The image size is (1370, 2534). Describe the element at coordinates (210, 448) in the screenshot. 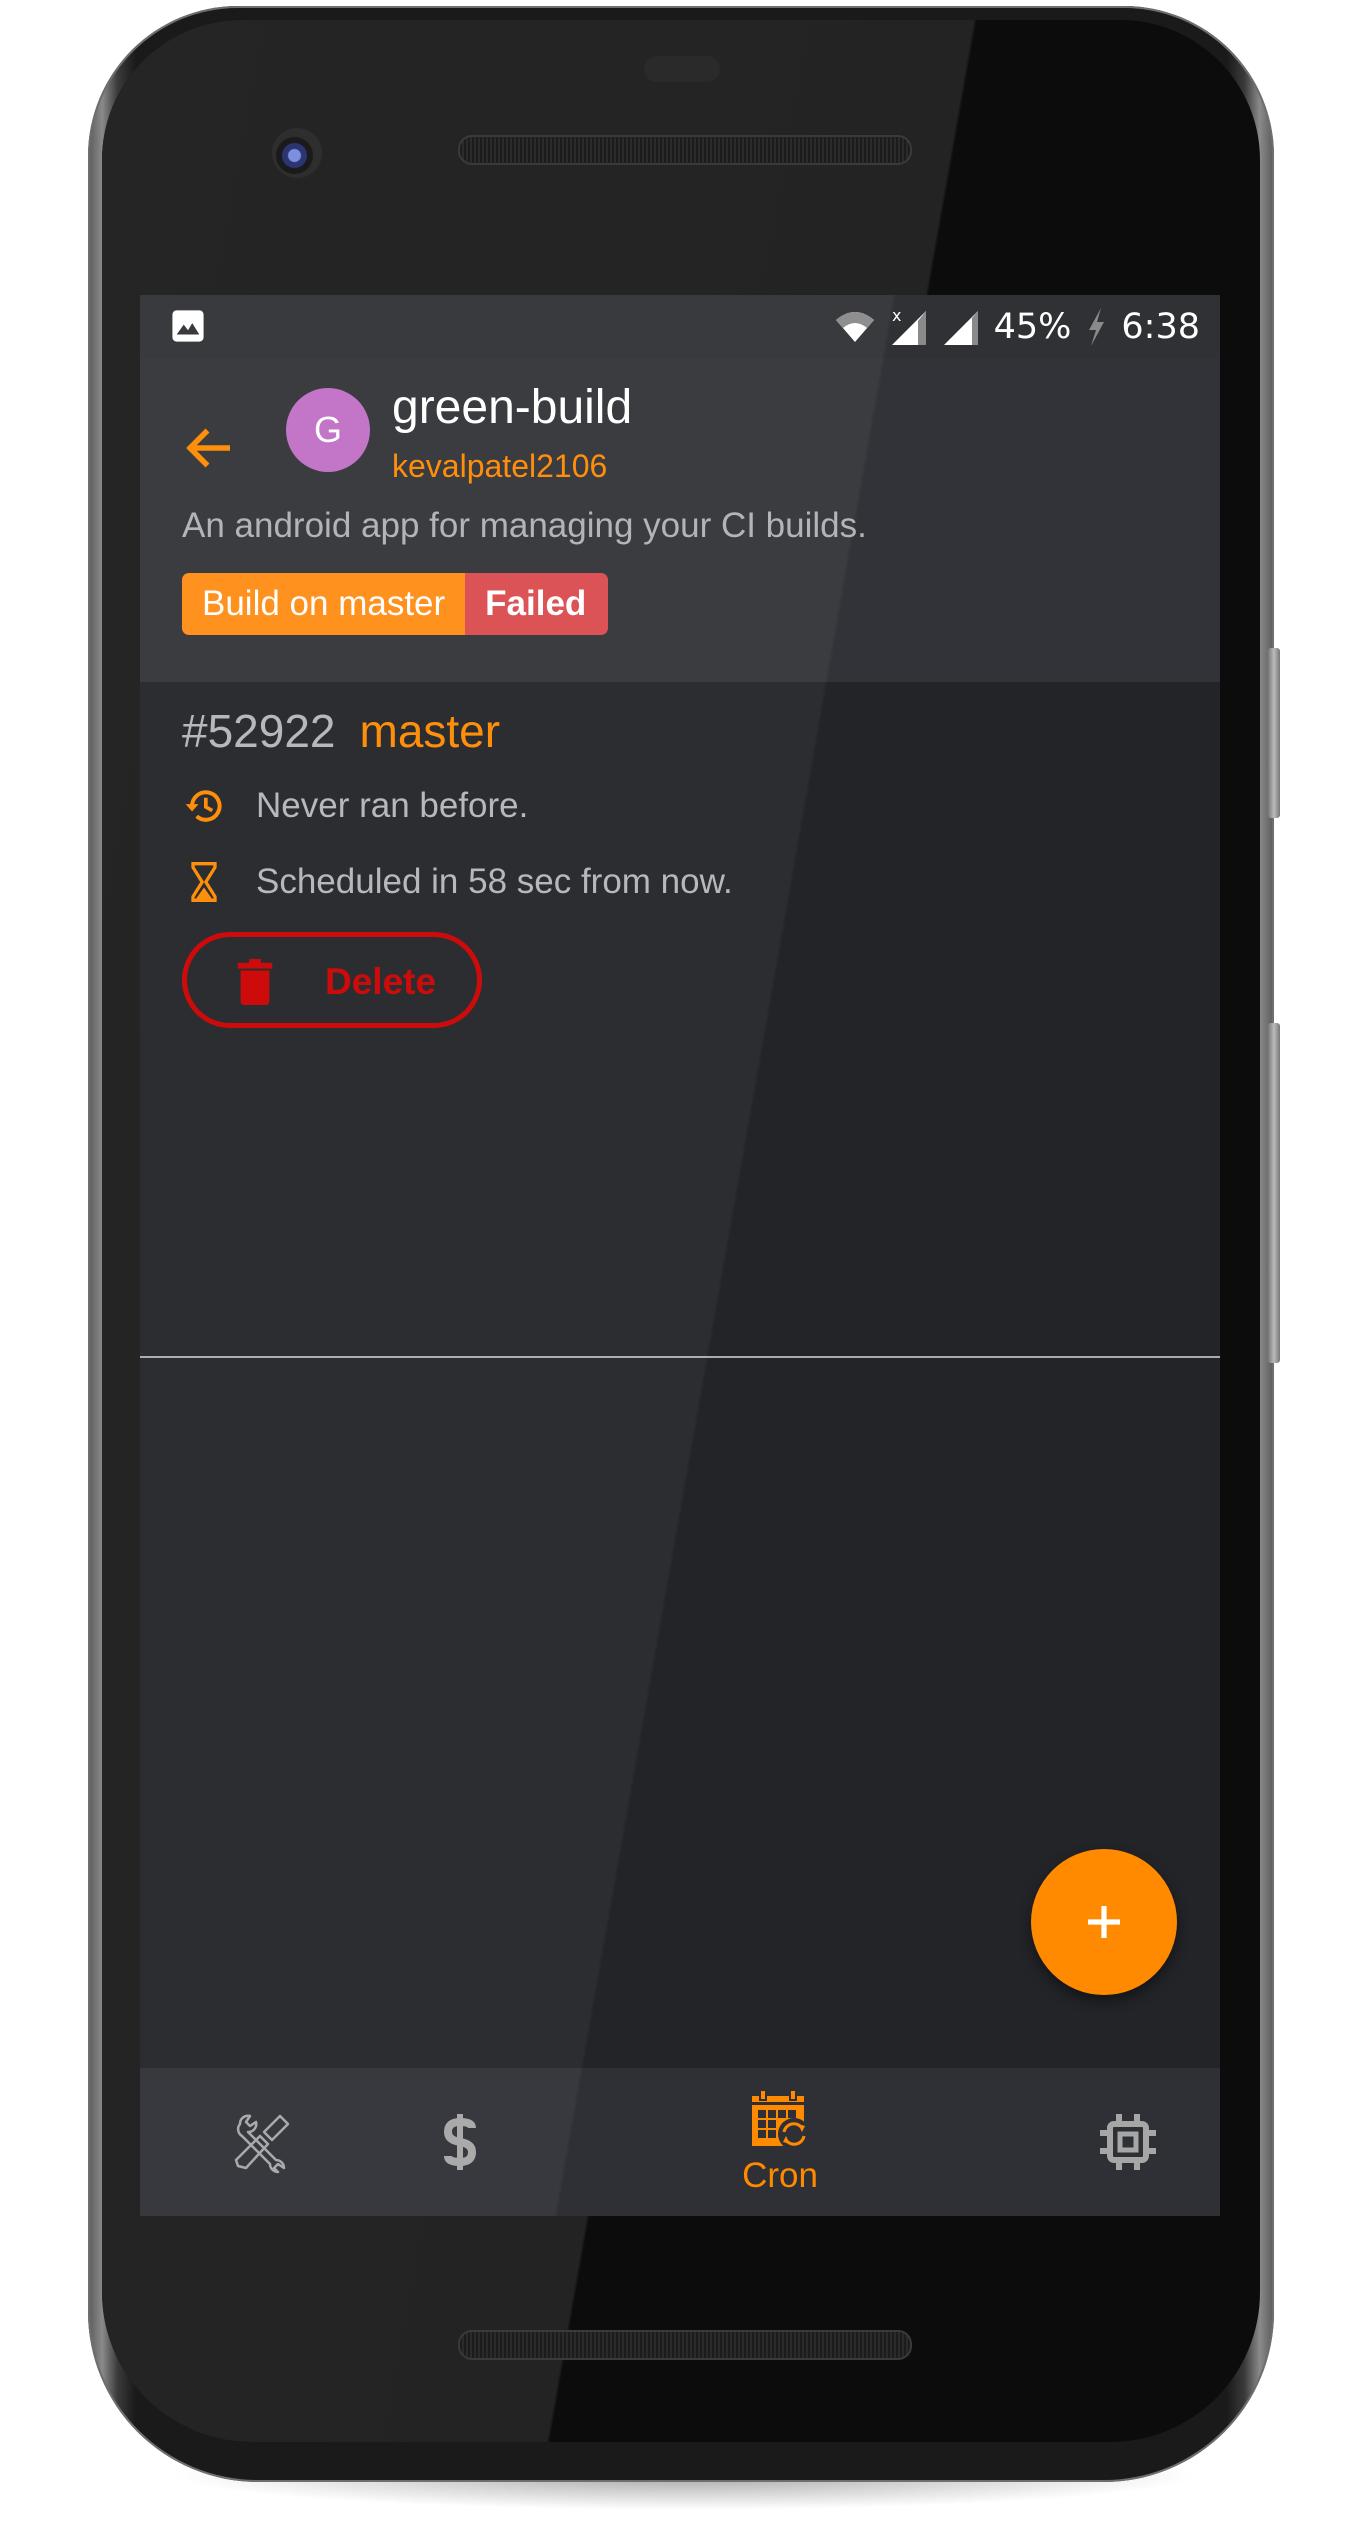

I see `arrow-left-icon` at that location.